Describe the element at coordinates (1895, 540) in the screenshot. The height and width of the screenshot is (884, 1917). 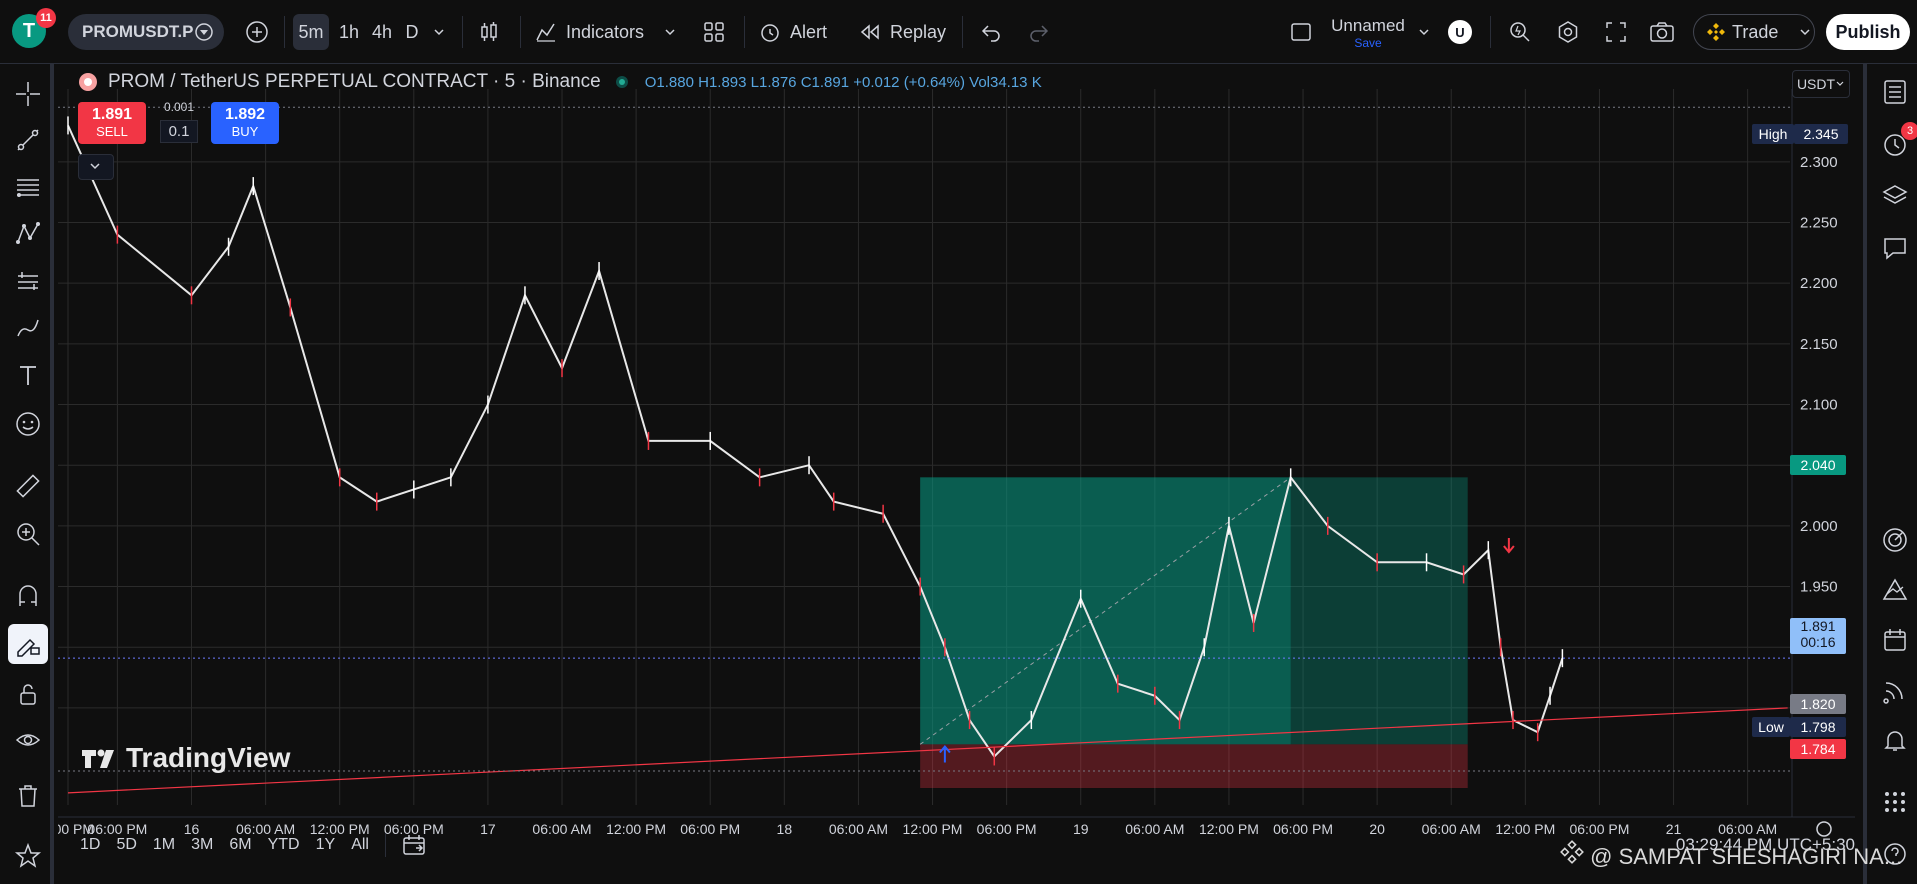
I see `target-icon` at that location.